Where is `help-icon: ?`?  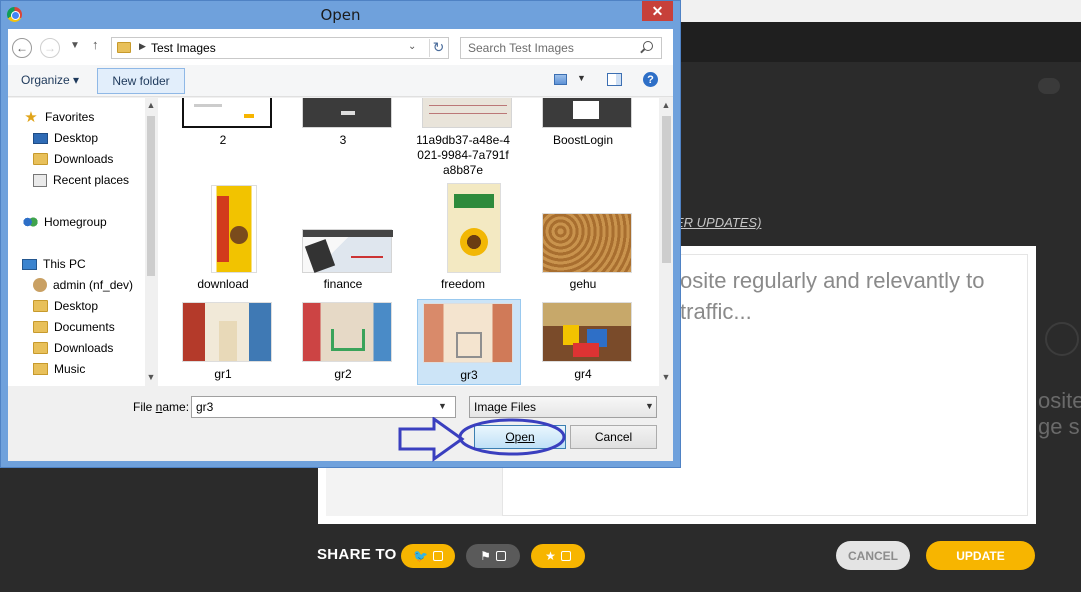
help-icon: ? is located at coordinates (650, 79).